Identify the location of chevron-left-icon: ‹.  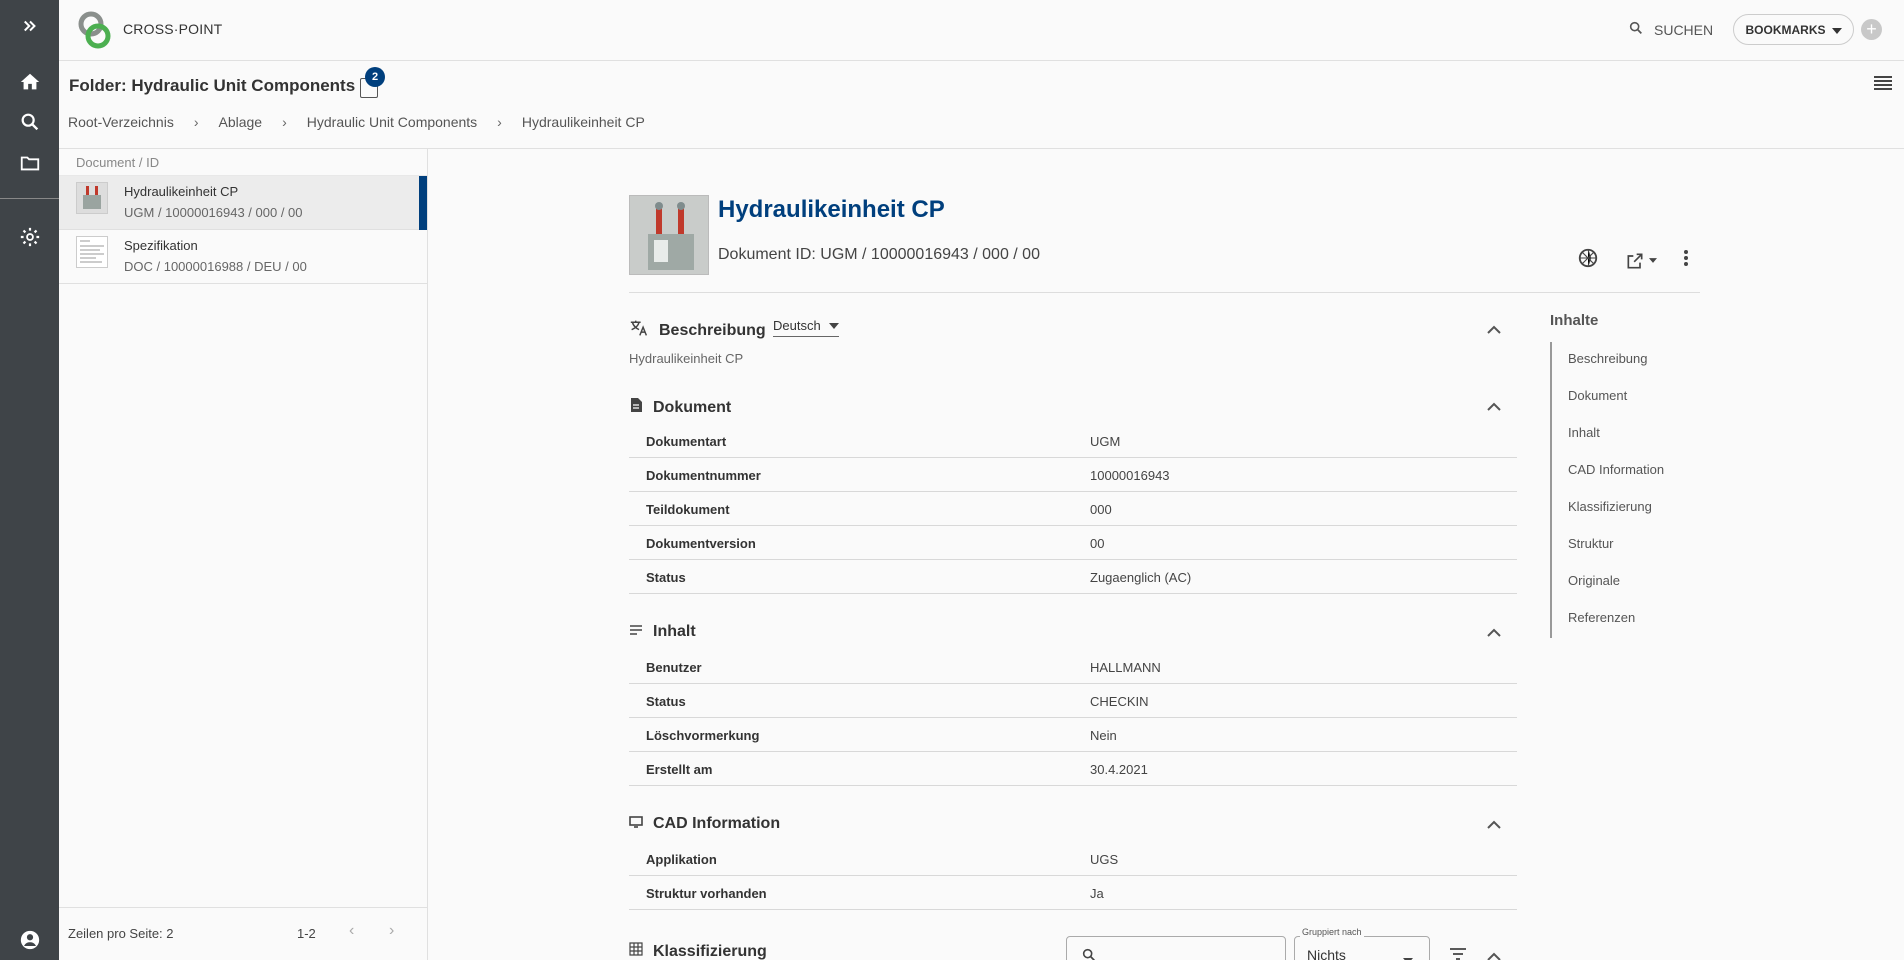
(351, 931).